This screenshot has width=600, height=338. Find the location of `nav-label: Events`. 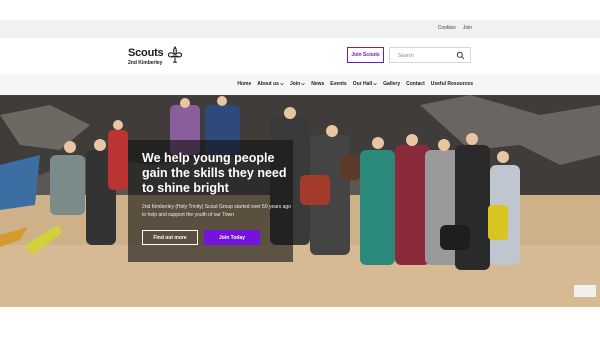

nav-label: Events is located at coordinates (338, 84).